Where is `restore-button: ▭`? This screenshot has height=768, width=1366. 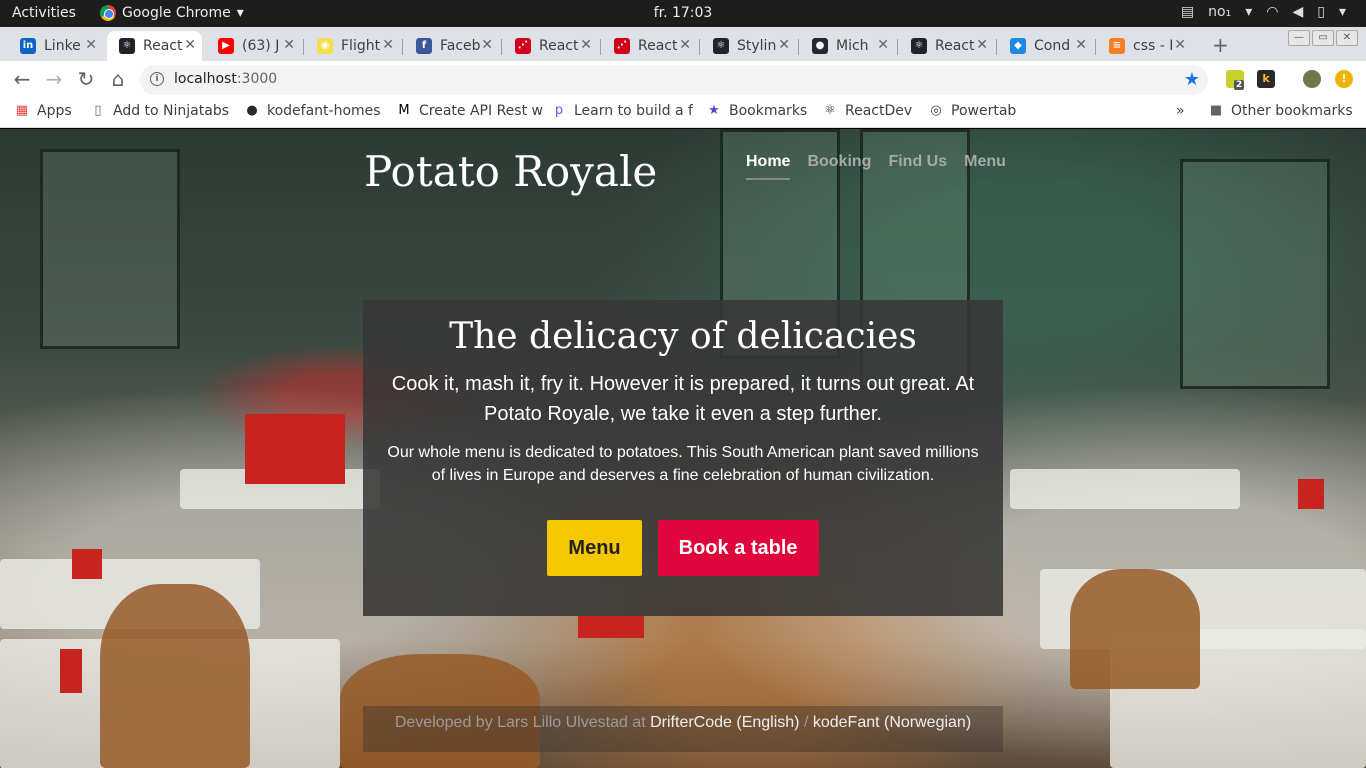
restore-button: ▭ is located at coordinates (1323, 38).